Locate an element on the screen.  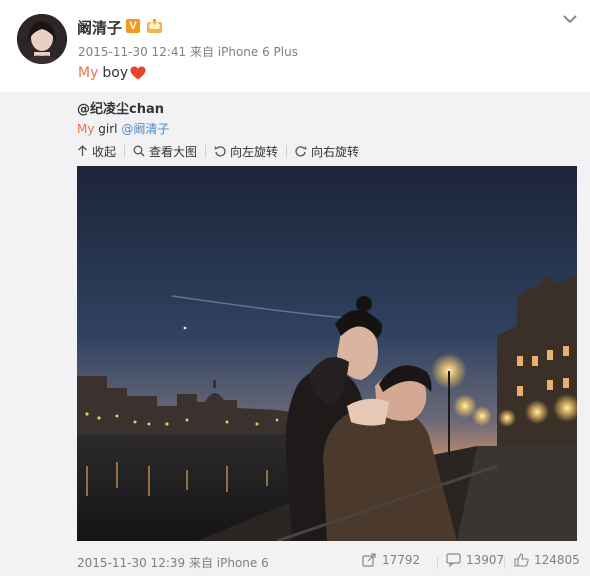
rotate-left-button: 向左旋转 is located at coordinates (246, 151).